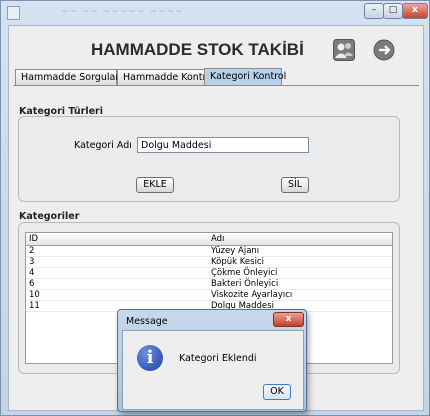  Describe the element at coordinates (150, 358) in the screenshot. I see `info-icon: i` at that location.